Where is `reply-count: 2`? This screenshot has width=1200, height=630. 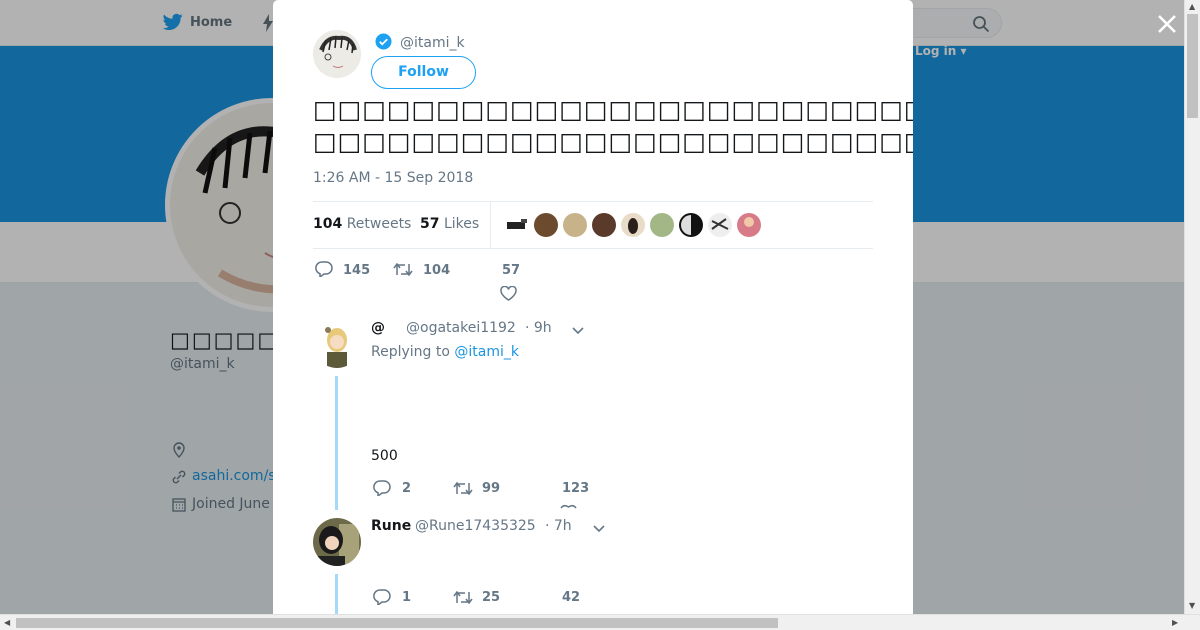 reply-count: 2 is located at coordinates (407, 488).